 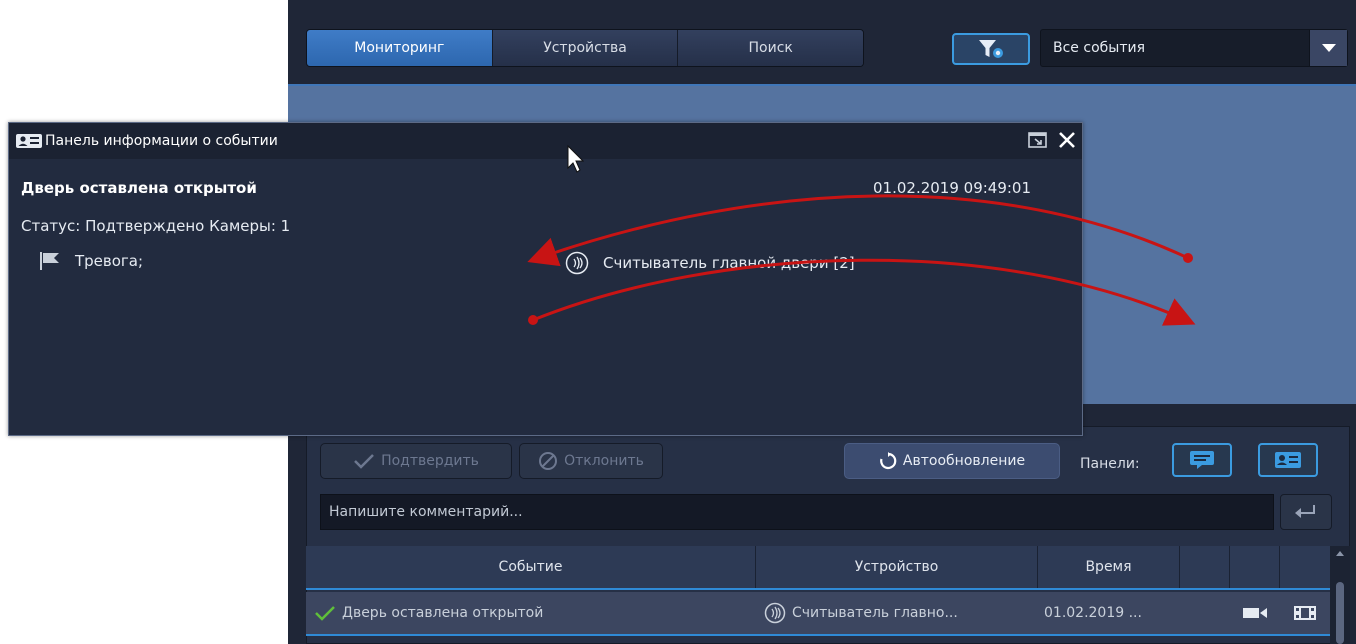 What do you see at coordinates (400, 48) in the screenshot?
I see `tab-monitoring: Мониторинг` at bounding box center [400, 48].